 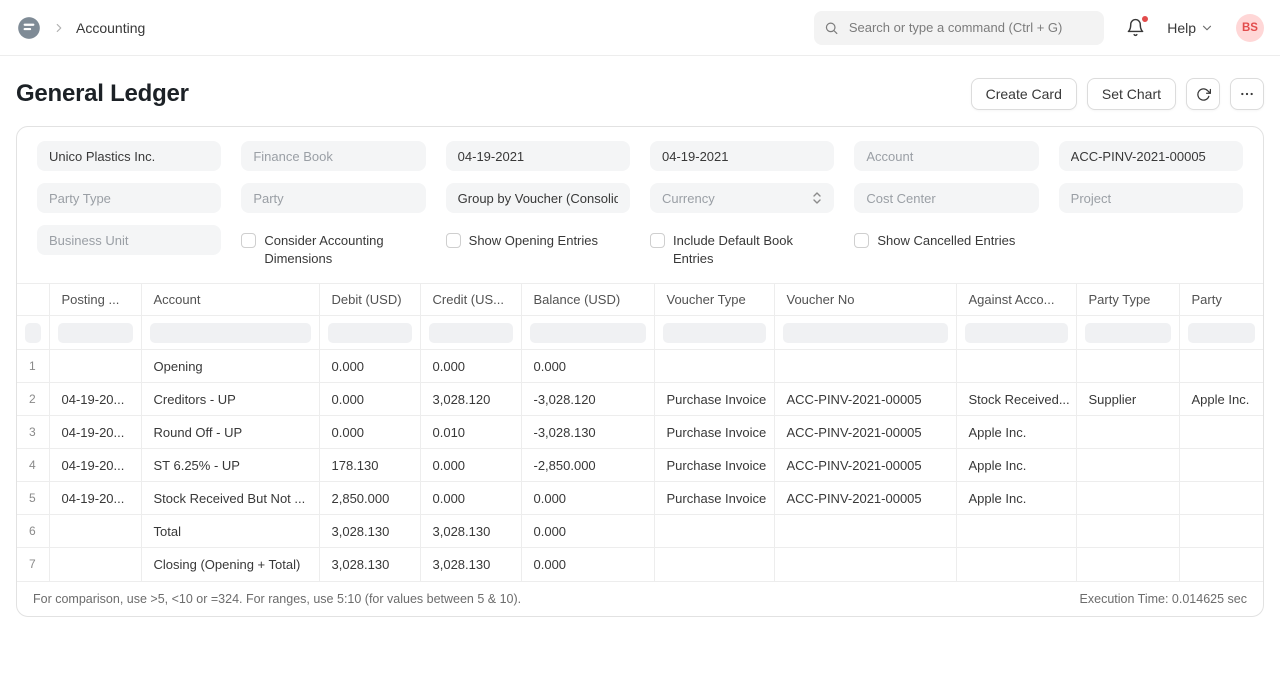 What do you see at coordinates (865, 300) in the screenshot?
I see `col-voucher-no: Voucher No` at bounding box center [865, 300].